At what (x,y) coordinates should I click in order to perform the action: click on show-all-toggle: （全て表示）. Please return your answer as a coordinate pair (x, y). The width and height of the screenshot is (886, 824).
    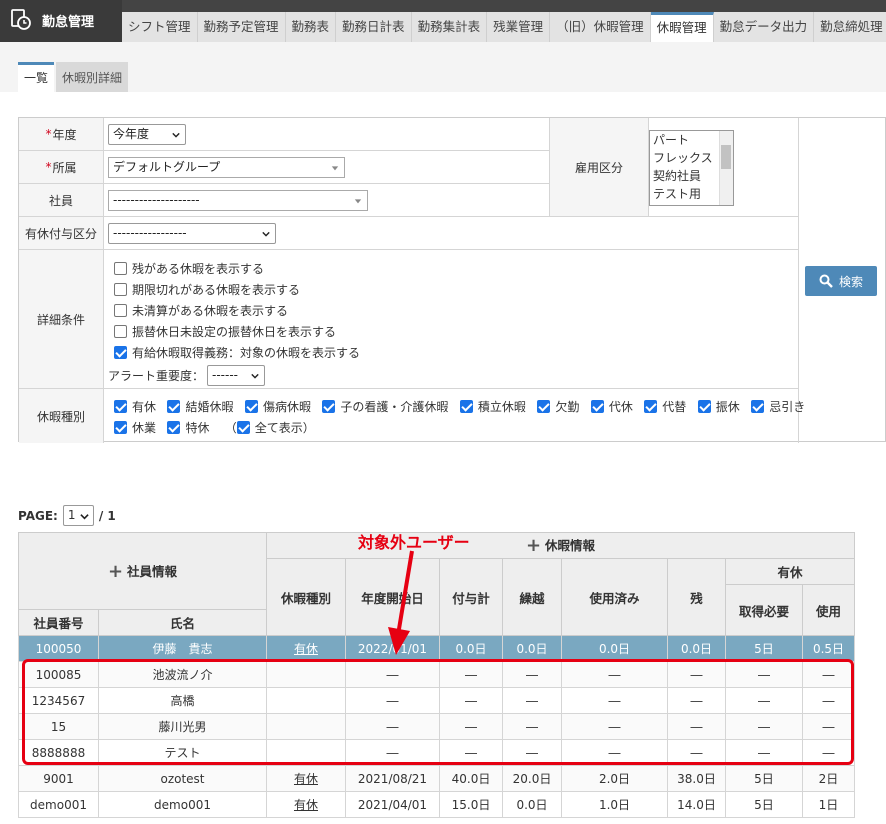
    Looking at the image, I should click on (270, 428).